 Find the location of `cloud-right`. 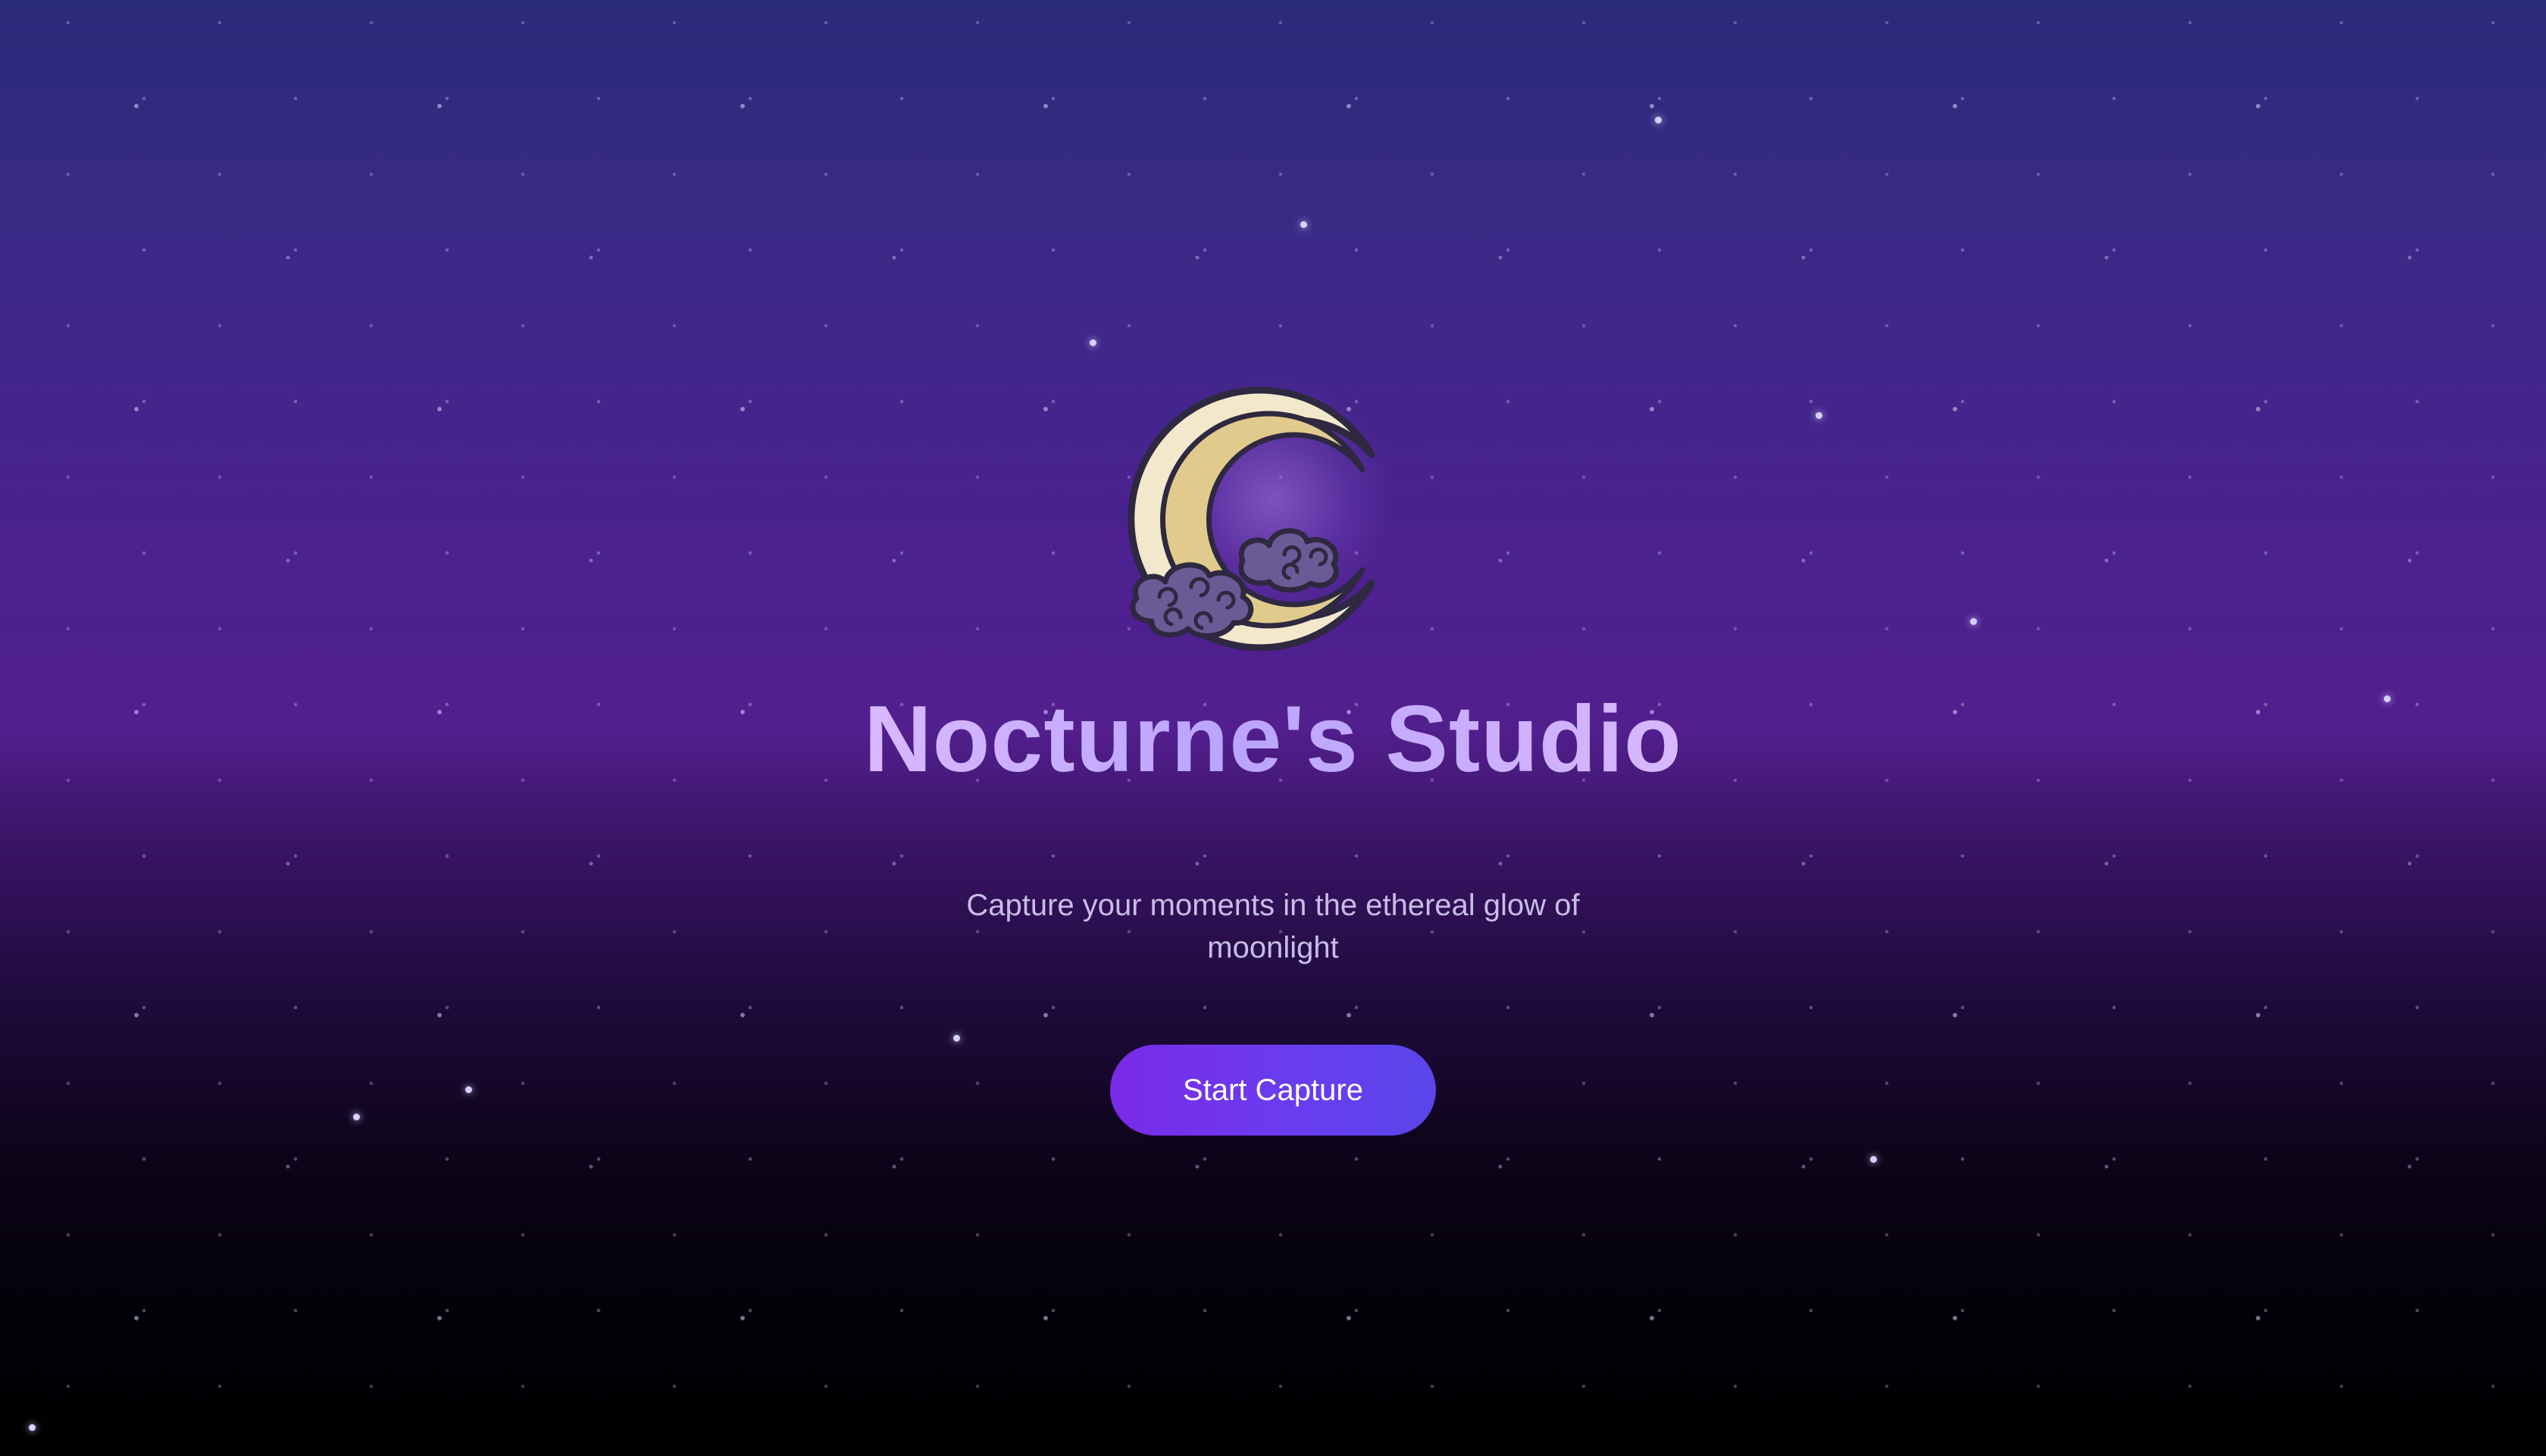

cloud-right is located at coordinates (1288, 560).